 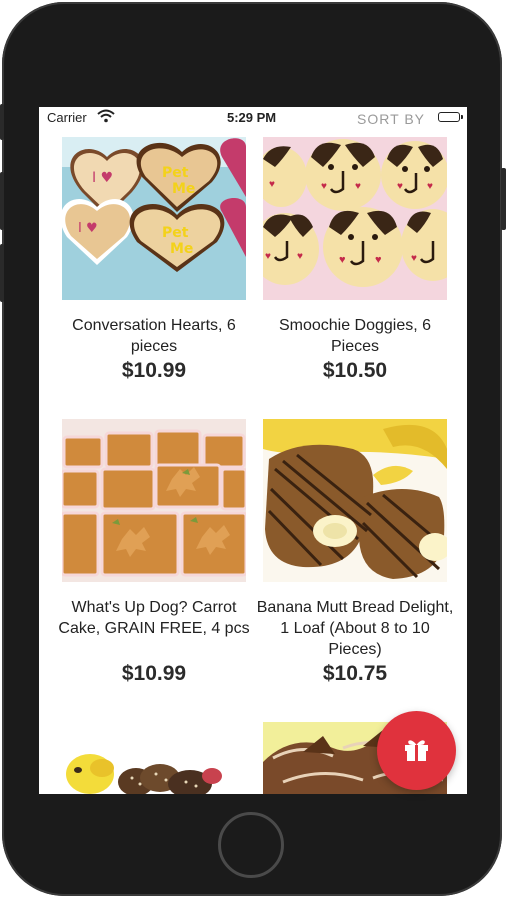 I want to click on banana-bread-image, so click(x=355, y=500).